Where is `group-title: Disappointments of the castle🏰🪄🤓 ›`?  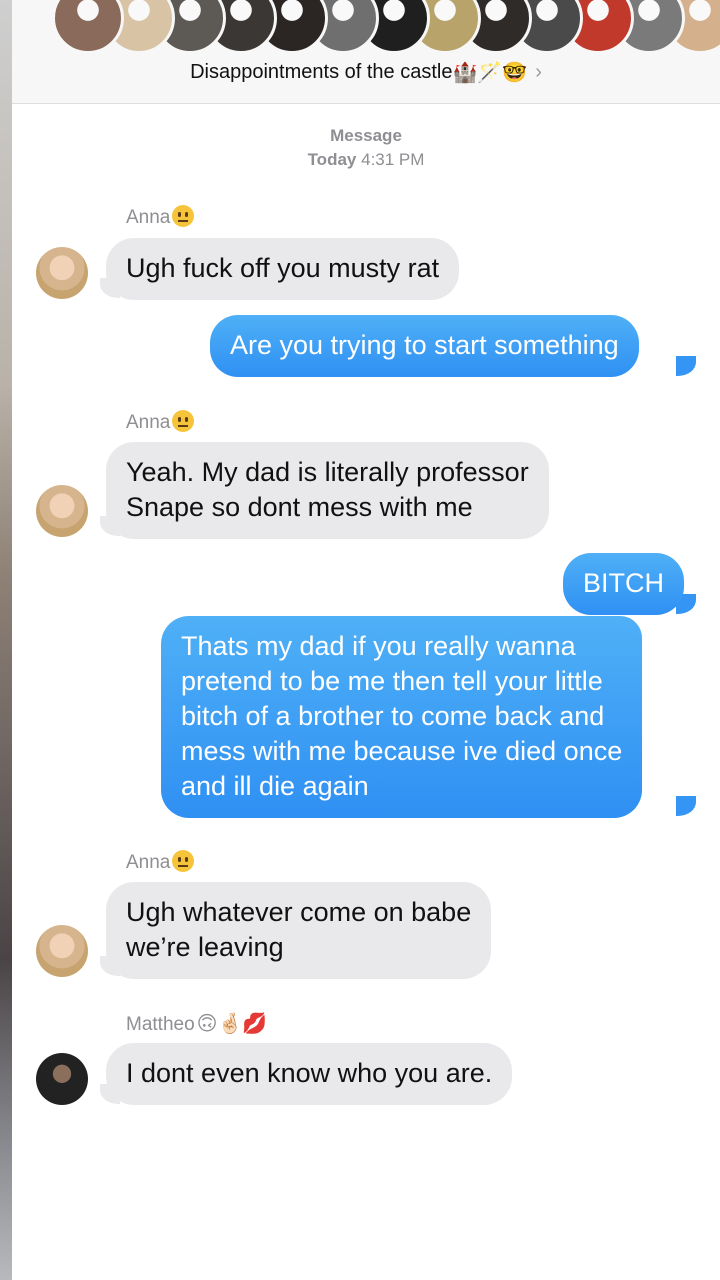 group-title: Disappointments of the castle🏰🪄🤓 › is located at coordinates (366, 72).